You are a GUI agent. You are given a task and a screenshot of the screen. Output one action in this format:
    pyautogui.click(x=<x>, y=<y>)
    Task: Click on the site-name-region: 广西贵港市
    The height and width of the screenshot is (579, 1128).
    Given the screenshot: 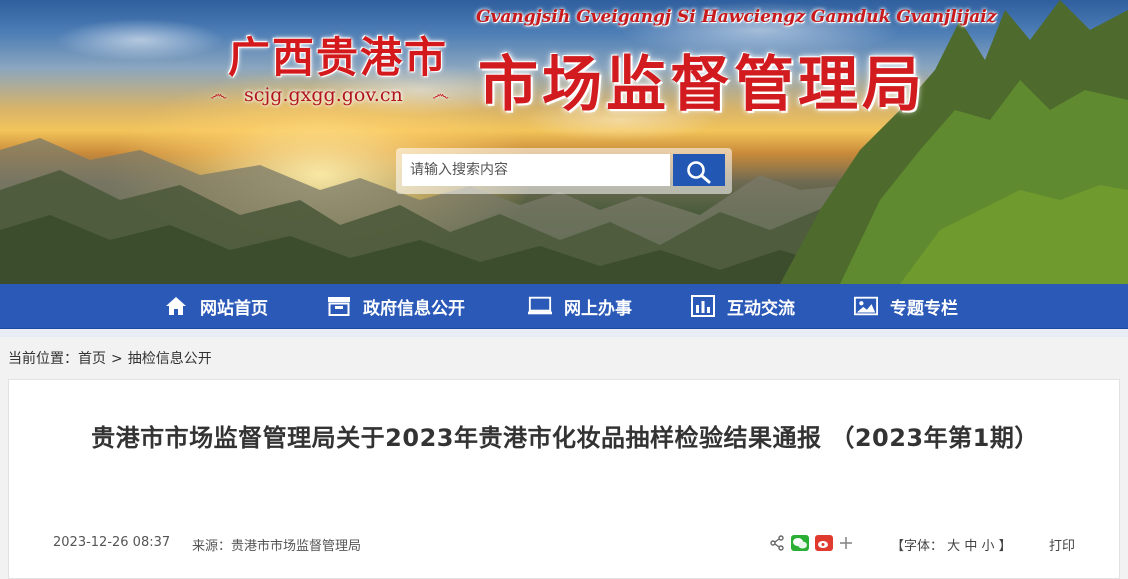 What is the action you would take?
    pyautogui.click(x=338, y=57)
    